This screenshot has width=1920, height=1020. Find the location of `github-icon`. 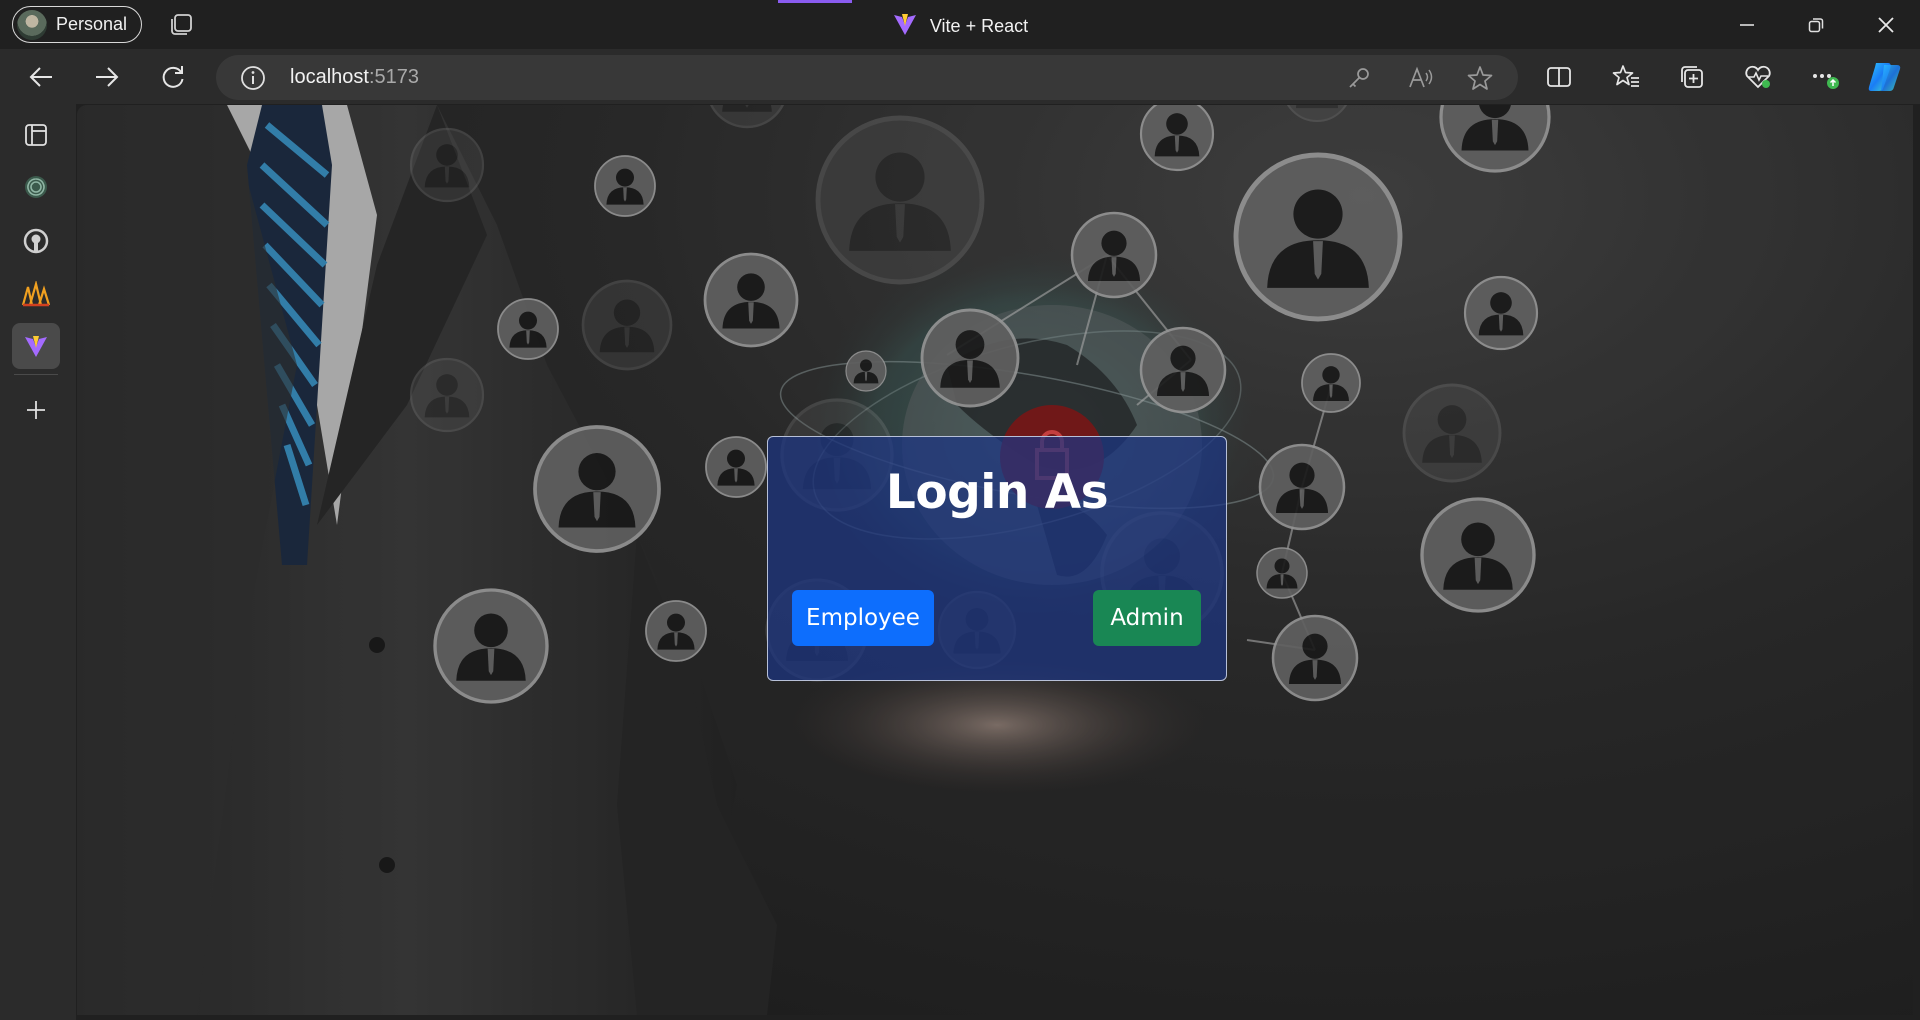

github-icon is located at coordinates (36, 241).